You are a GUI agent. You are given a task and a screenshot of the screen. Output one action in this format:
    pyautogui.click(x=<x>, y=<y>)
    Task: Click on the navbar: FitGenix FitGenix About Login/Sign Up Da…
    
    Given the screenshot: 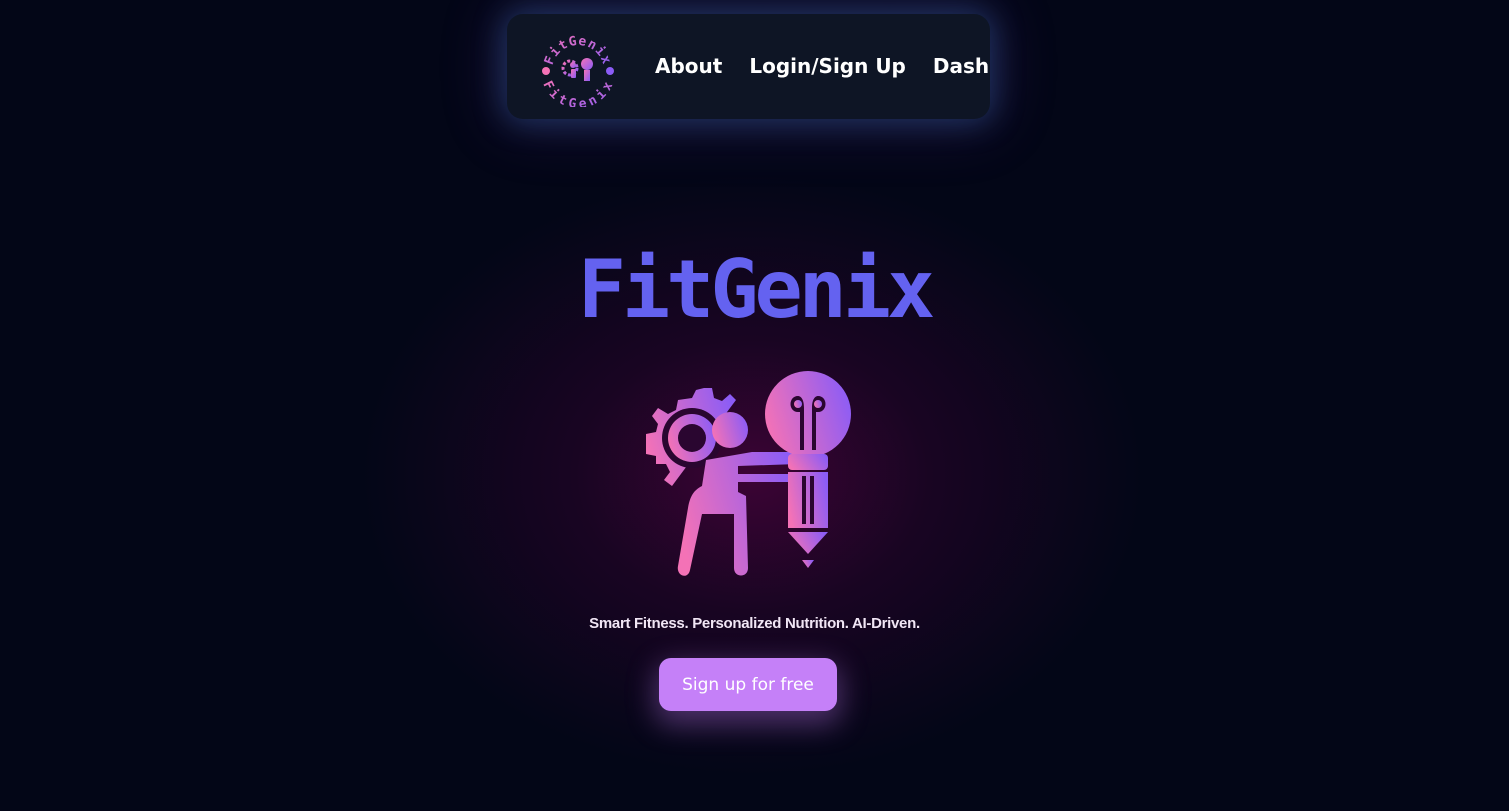 What is the action you would take?
    pyautogui.click(x=748, y=66)
    